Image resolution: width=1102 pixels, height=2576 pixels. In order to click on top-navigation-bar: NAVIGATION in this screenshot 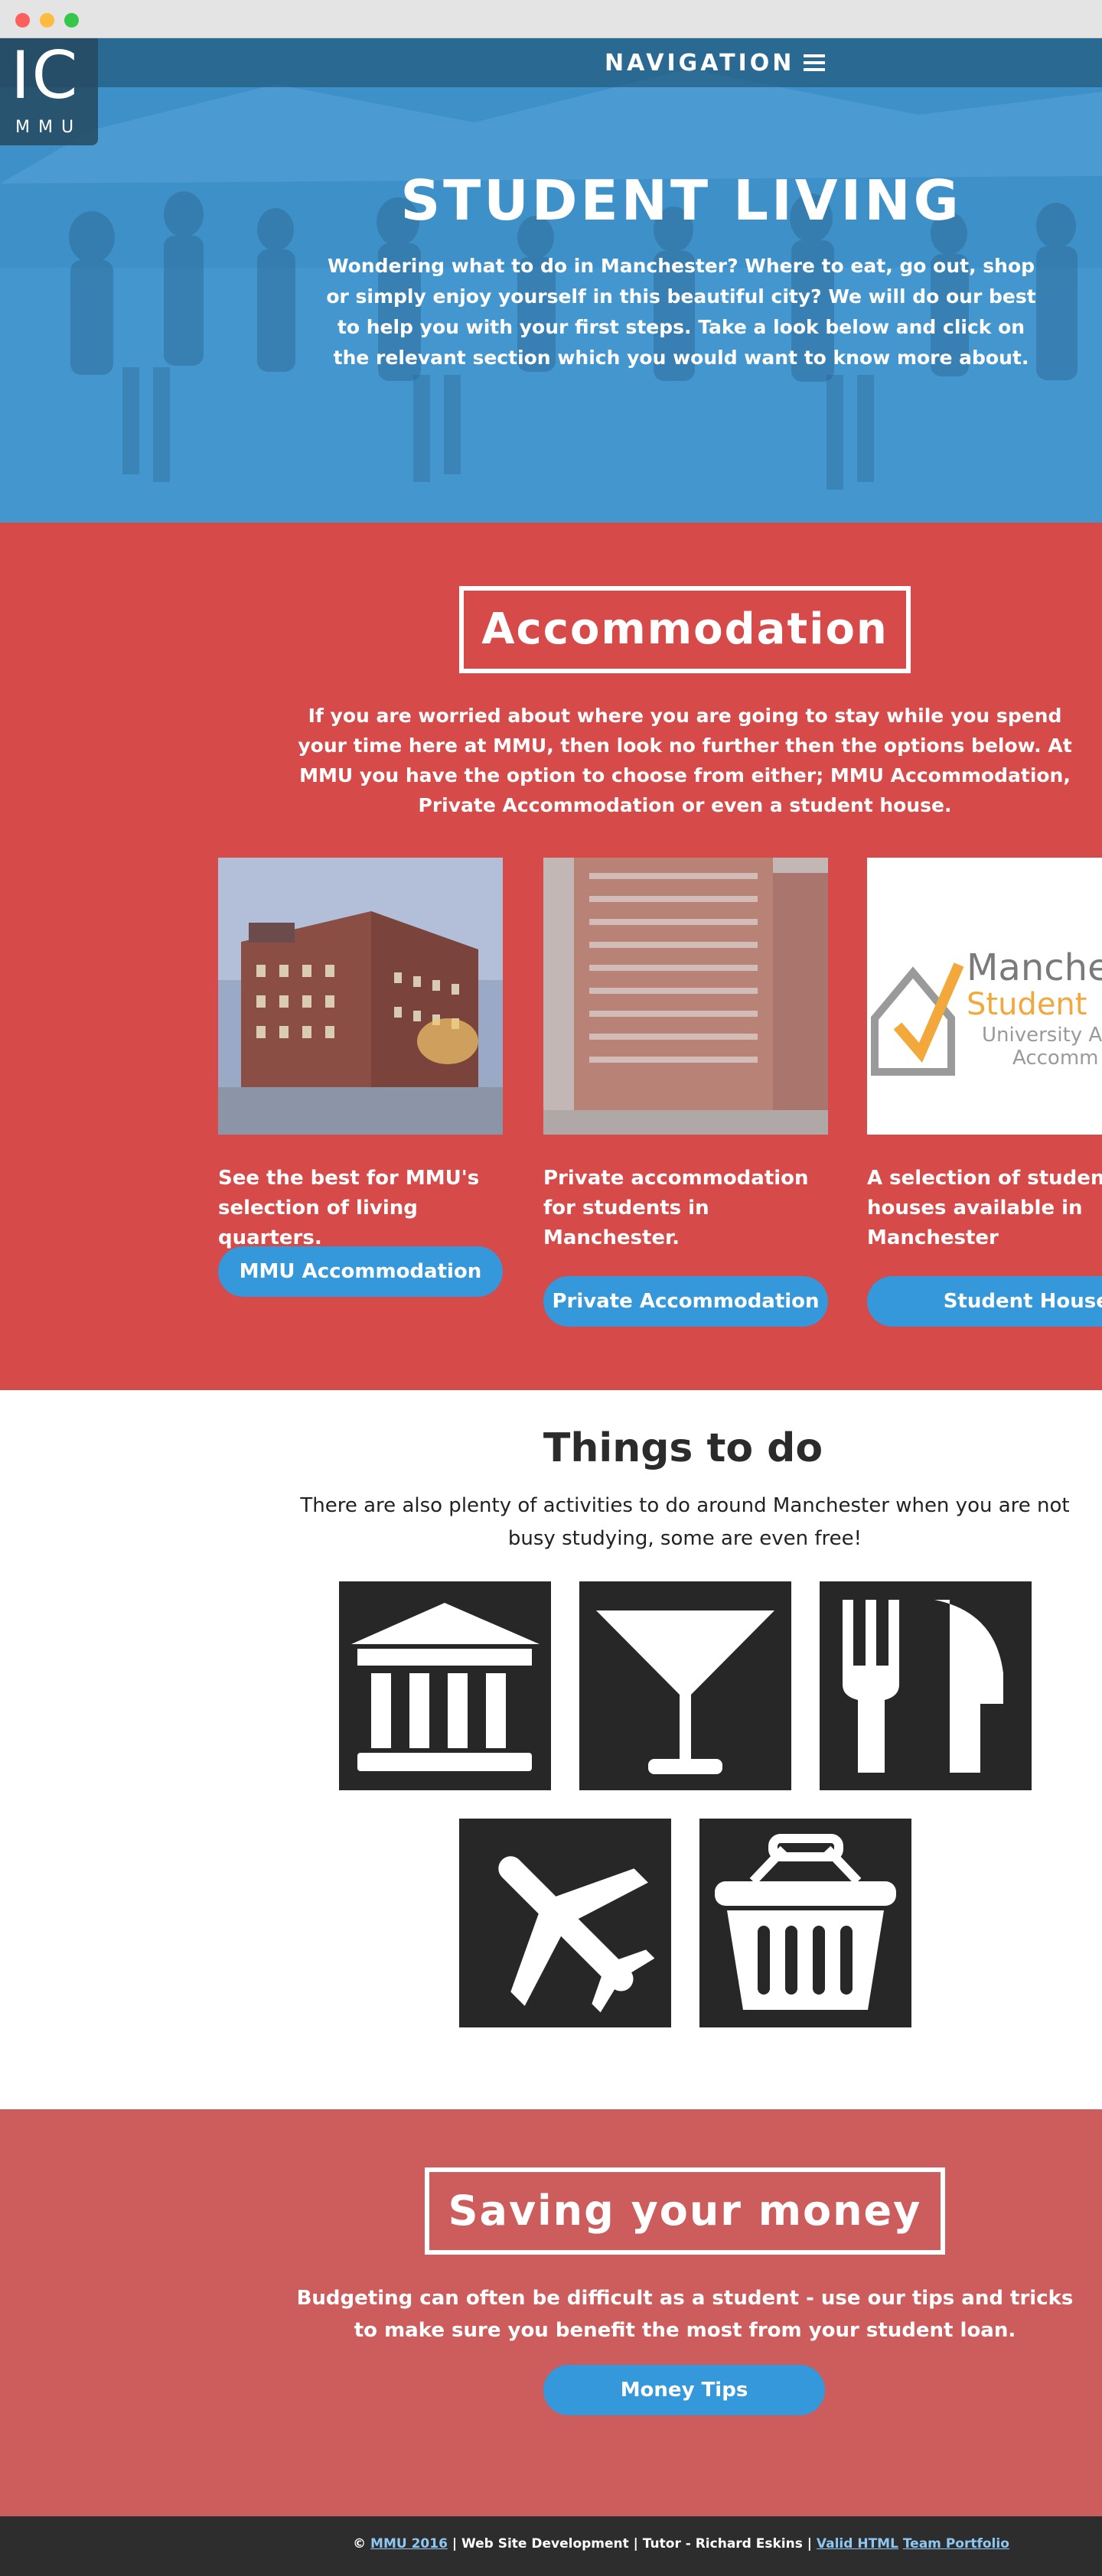, I will do `click(551, 63)`.